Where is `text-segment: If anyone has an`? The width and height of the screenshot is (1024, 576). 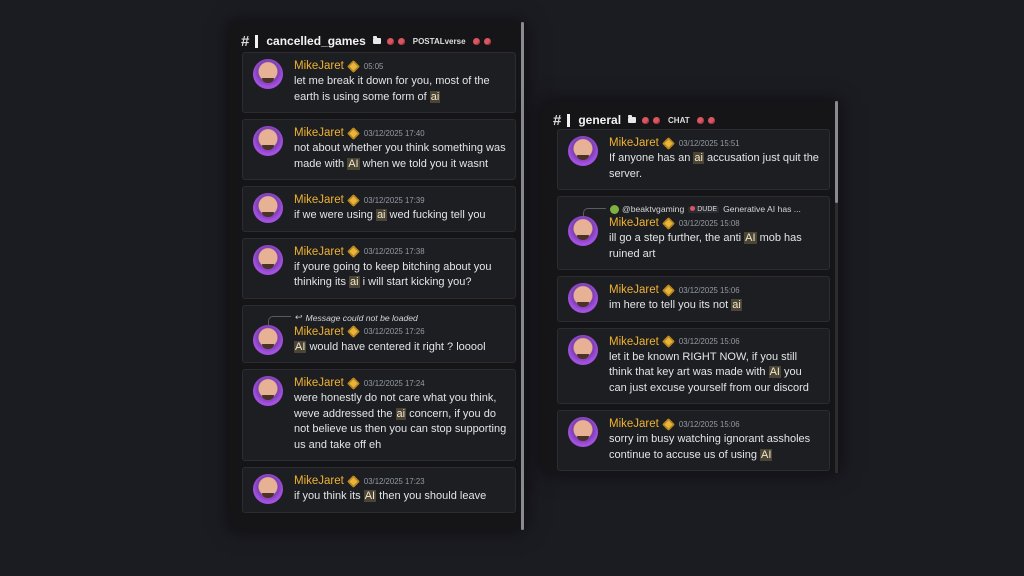
text-segment: If anyone has an is located at coordinates (651, 158).